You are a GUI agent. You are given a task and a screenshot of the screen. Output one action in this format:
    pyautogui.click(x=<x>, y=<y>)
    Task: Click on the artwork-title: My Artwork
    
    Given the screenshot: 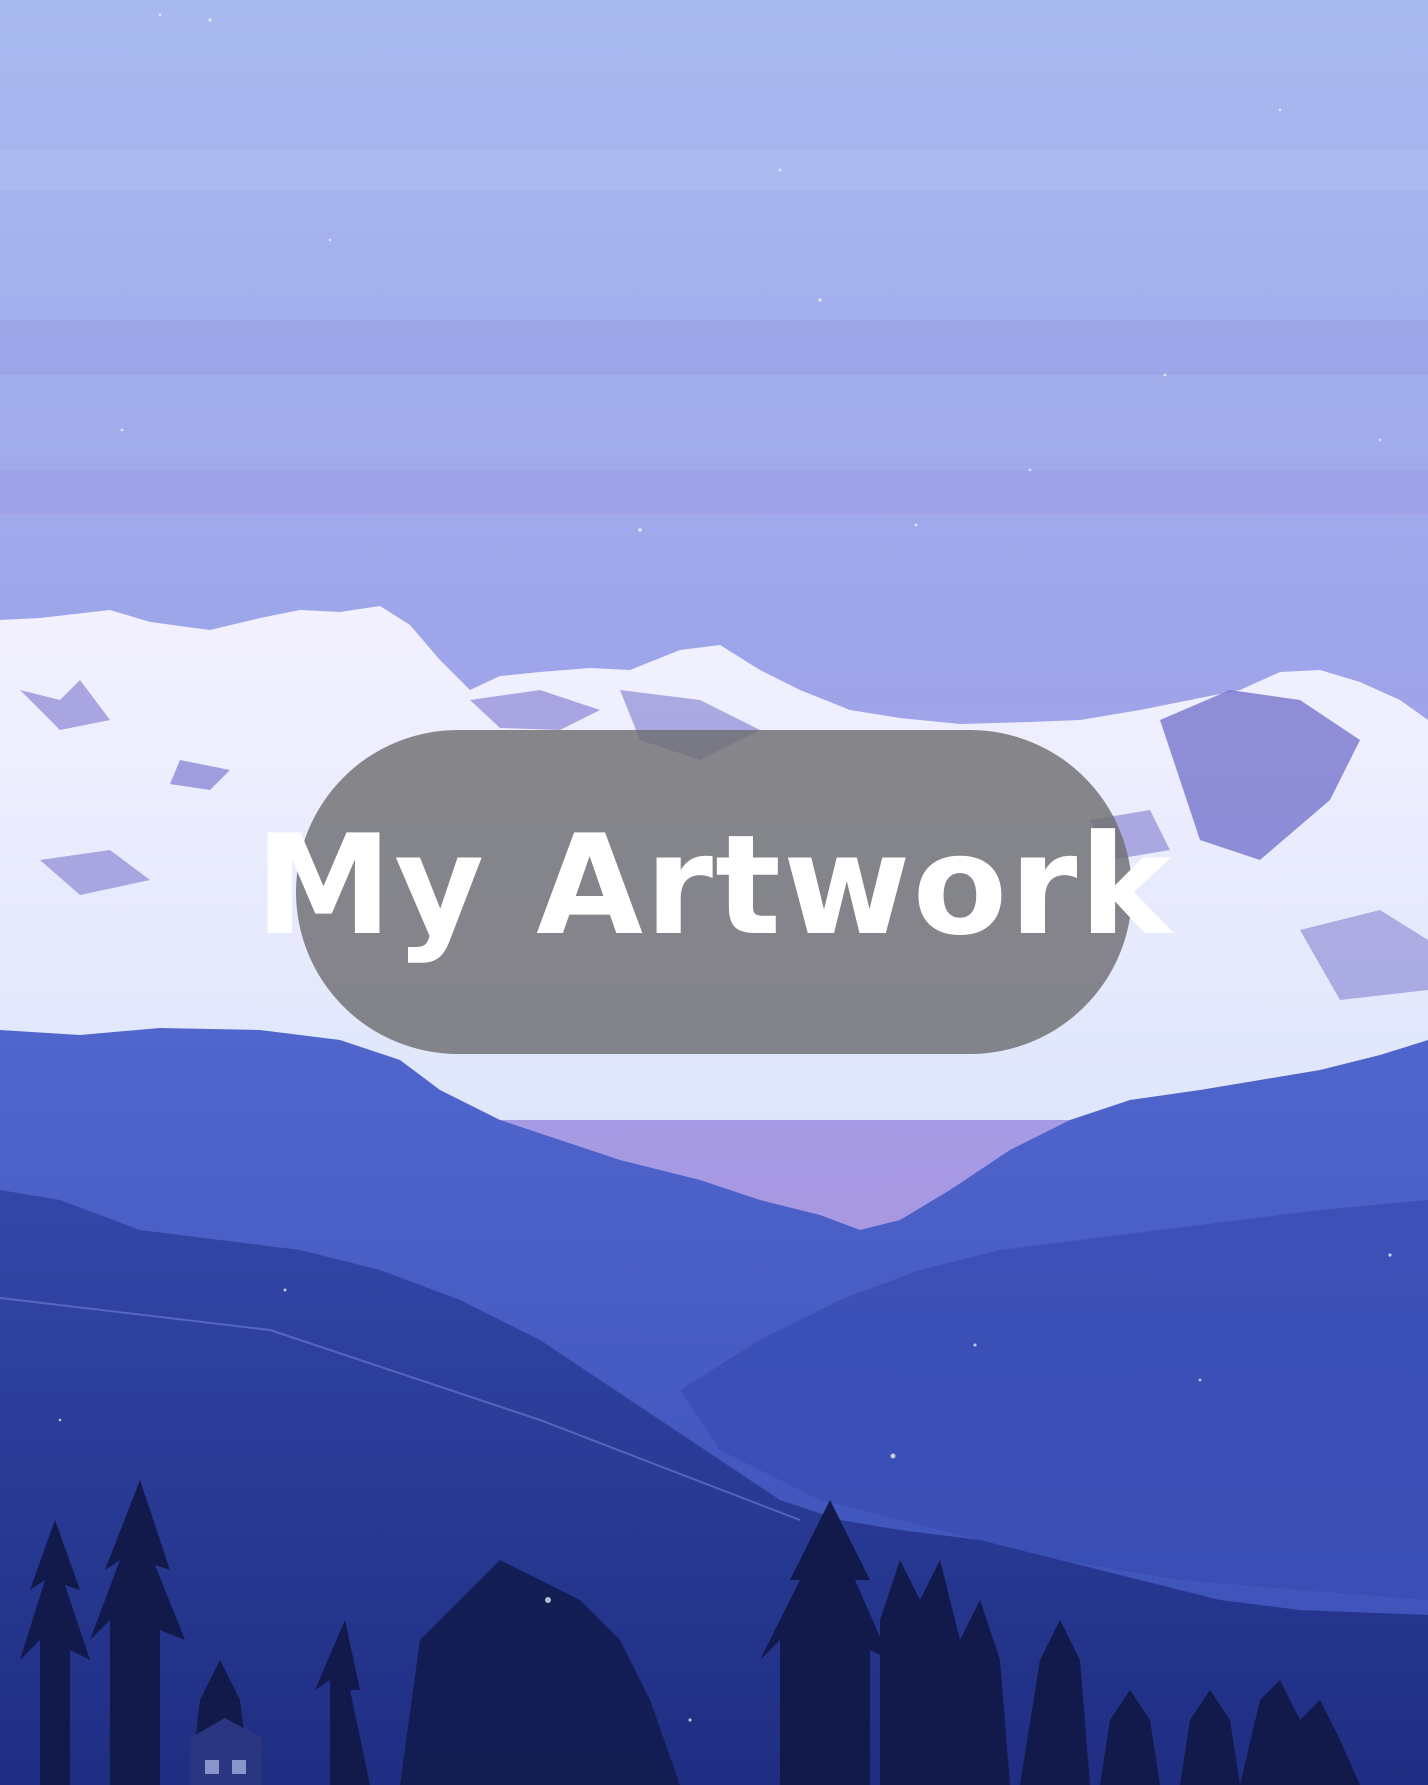 What is the action you would take?
    pyautogui.click(x=714, y=885)
    